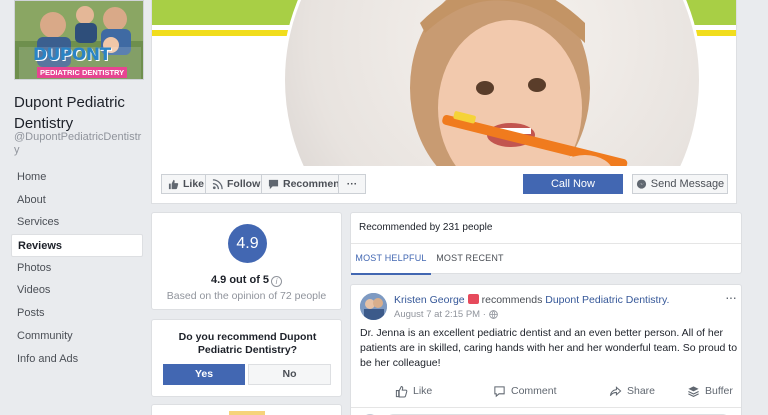  I want to click on share-arrow-icon, so click(615, 390).